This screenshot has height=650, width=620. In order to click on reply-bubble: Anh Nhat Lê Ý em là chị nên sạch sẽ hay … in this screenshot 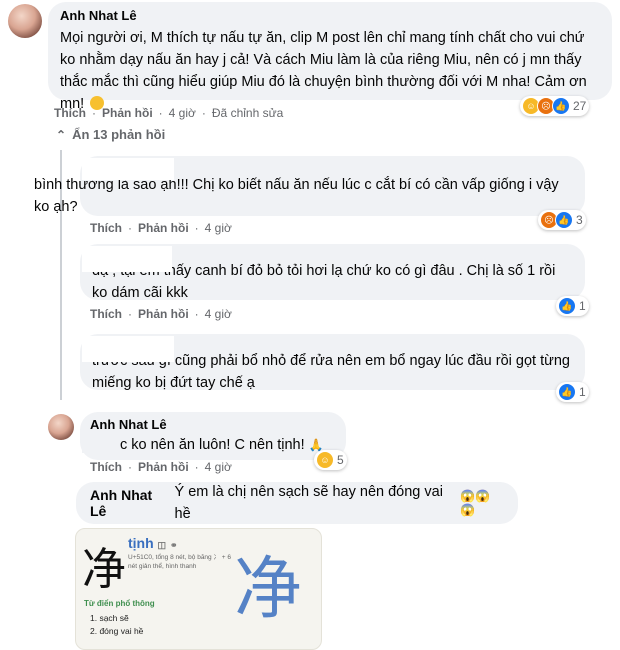, I will do `click(297, 503)`.